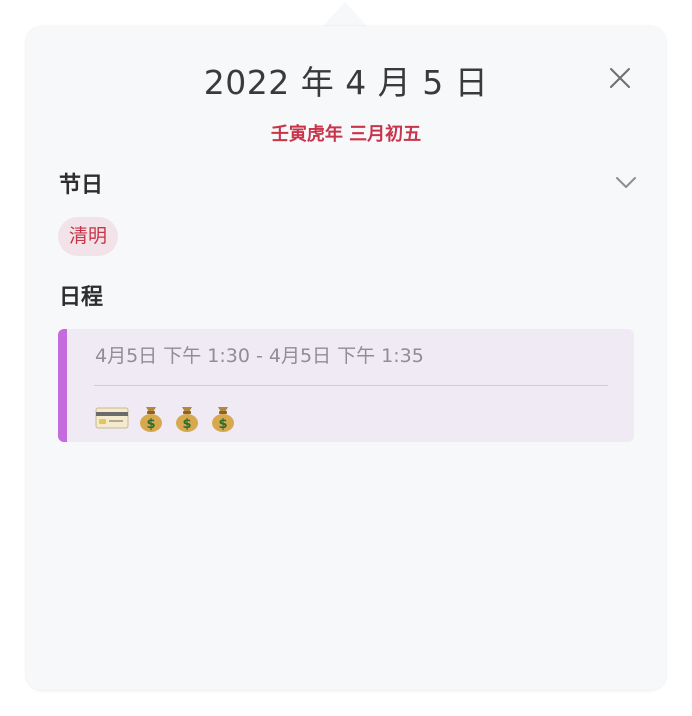 The image size is (692, 716). What do you see at coordinates (112, 418) in the screenshot?
I see `credit-card-icon` at bounding box center [112, 418].